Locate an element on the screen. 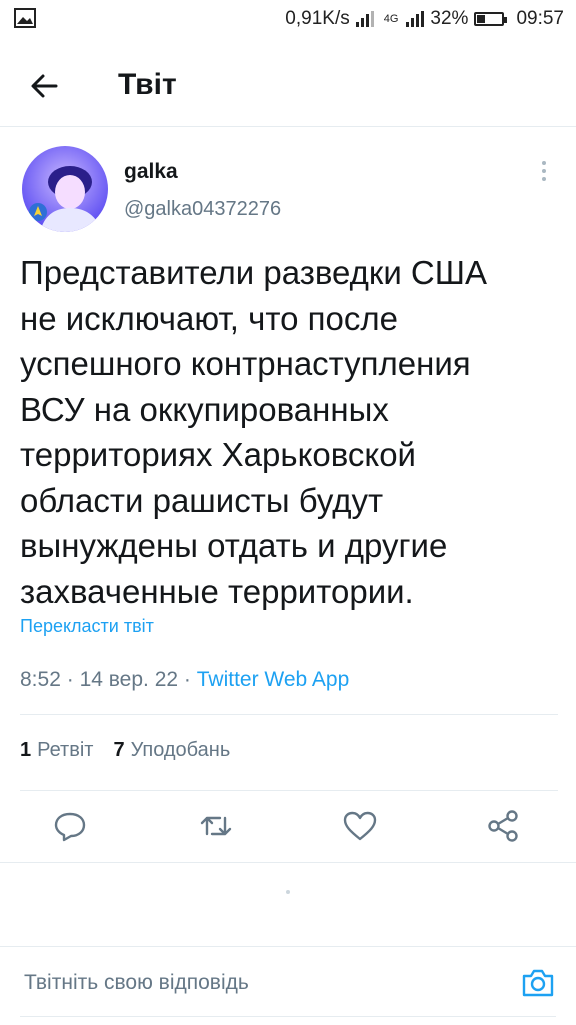 The width and height of the screenshot is (576, 1025). like-button is located at coordinates (360, 826).